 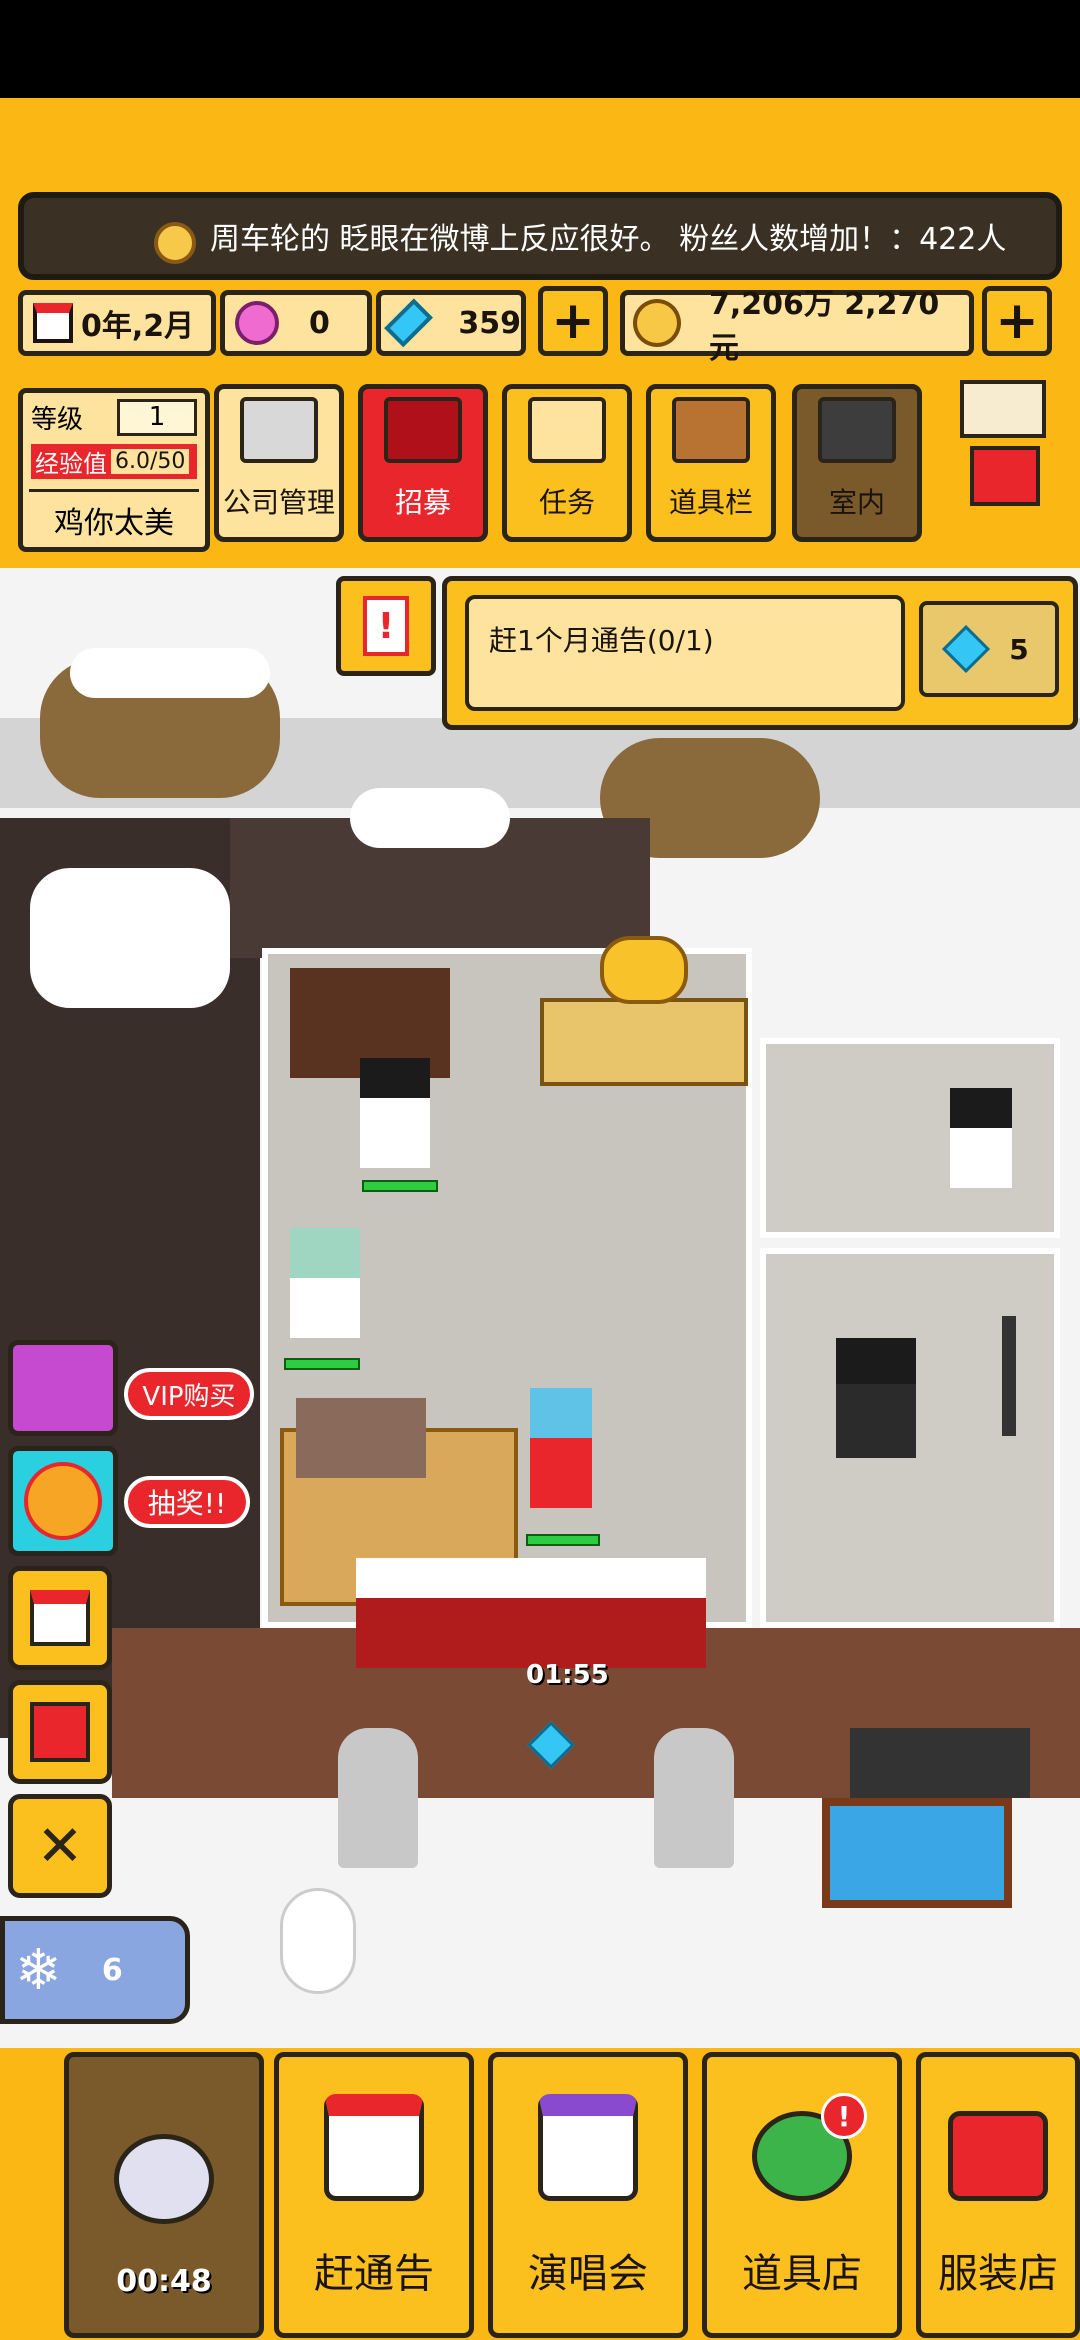 I want to click on manager-character, so click(x=876, y=1398).